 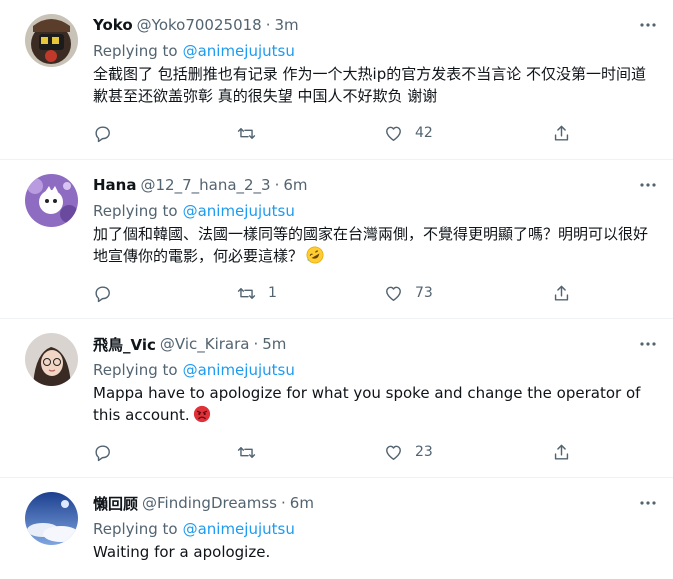 I want to click on tweet-header: 懶回顾 @FindingDreamss · 6m, so click(x=203, y=503).